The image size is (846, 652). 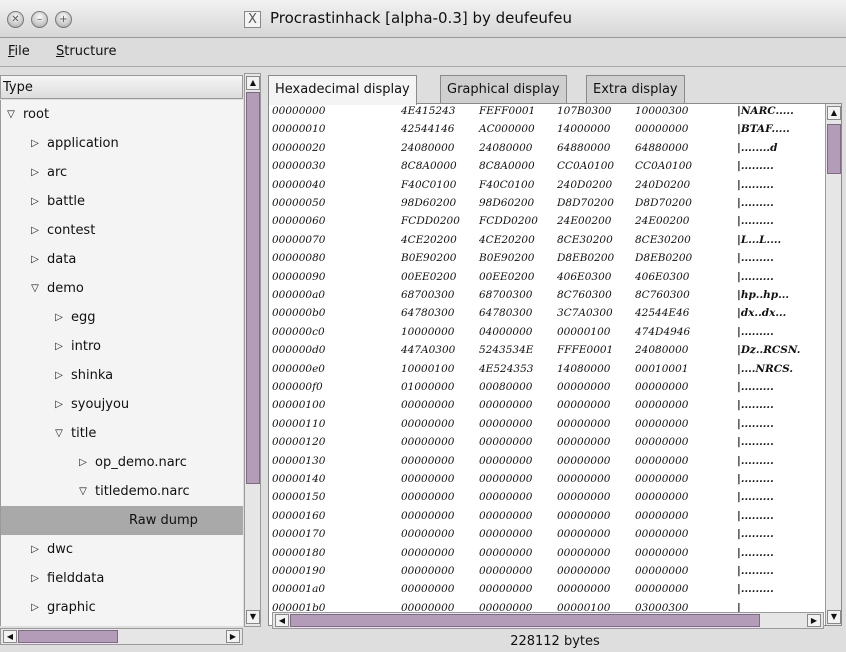 What do you see at coordinates (503, 89) in the screenshot?
I see `tab-graphical-display: Graphical display` at bounding box center [503, 89].